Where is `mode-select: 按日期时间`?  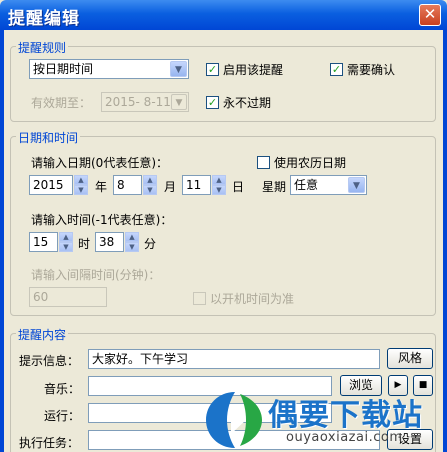 mode-select: 按日期时间 is located at coordinates (109, 69).